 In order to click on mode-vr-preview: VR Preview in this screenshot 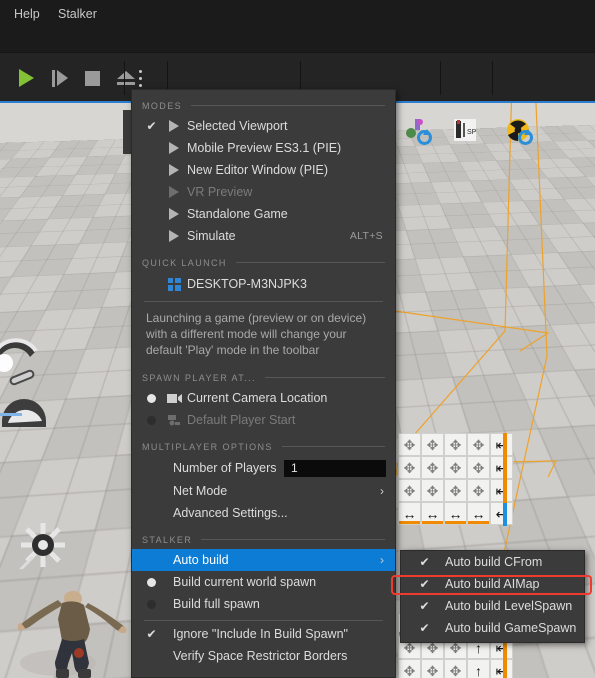, I will do `click(263, 192)`.